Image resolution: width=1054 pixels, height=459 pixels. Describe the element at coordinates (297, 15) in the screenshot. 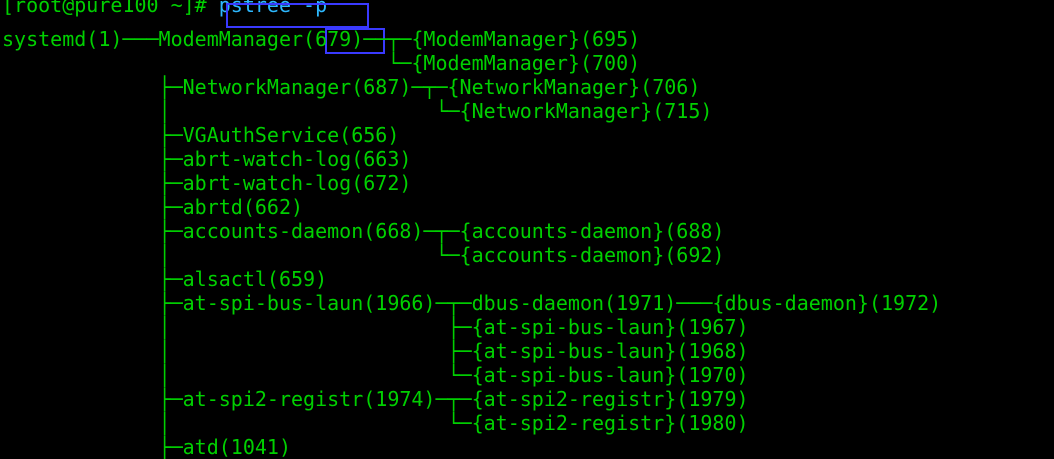

I see `command-highlight-box` at that location.